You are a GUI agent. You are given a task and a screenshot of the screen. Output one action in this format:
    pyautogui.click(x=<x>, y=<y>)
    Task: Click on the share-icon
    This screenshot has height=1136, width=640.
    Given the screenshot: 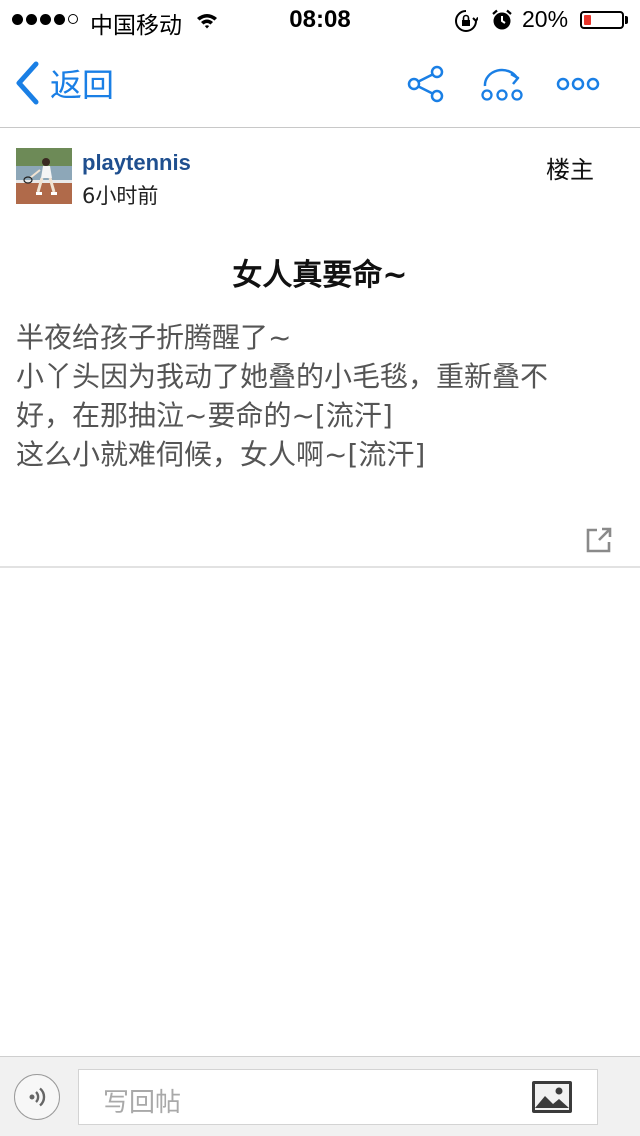 What is the action you would take?
    pyautogui.click(x=426, y=86)
    